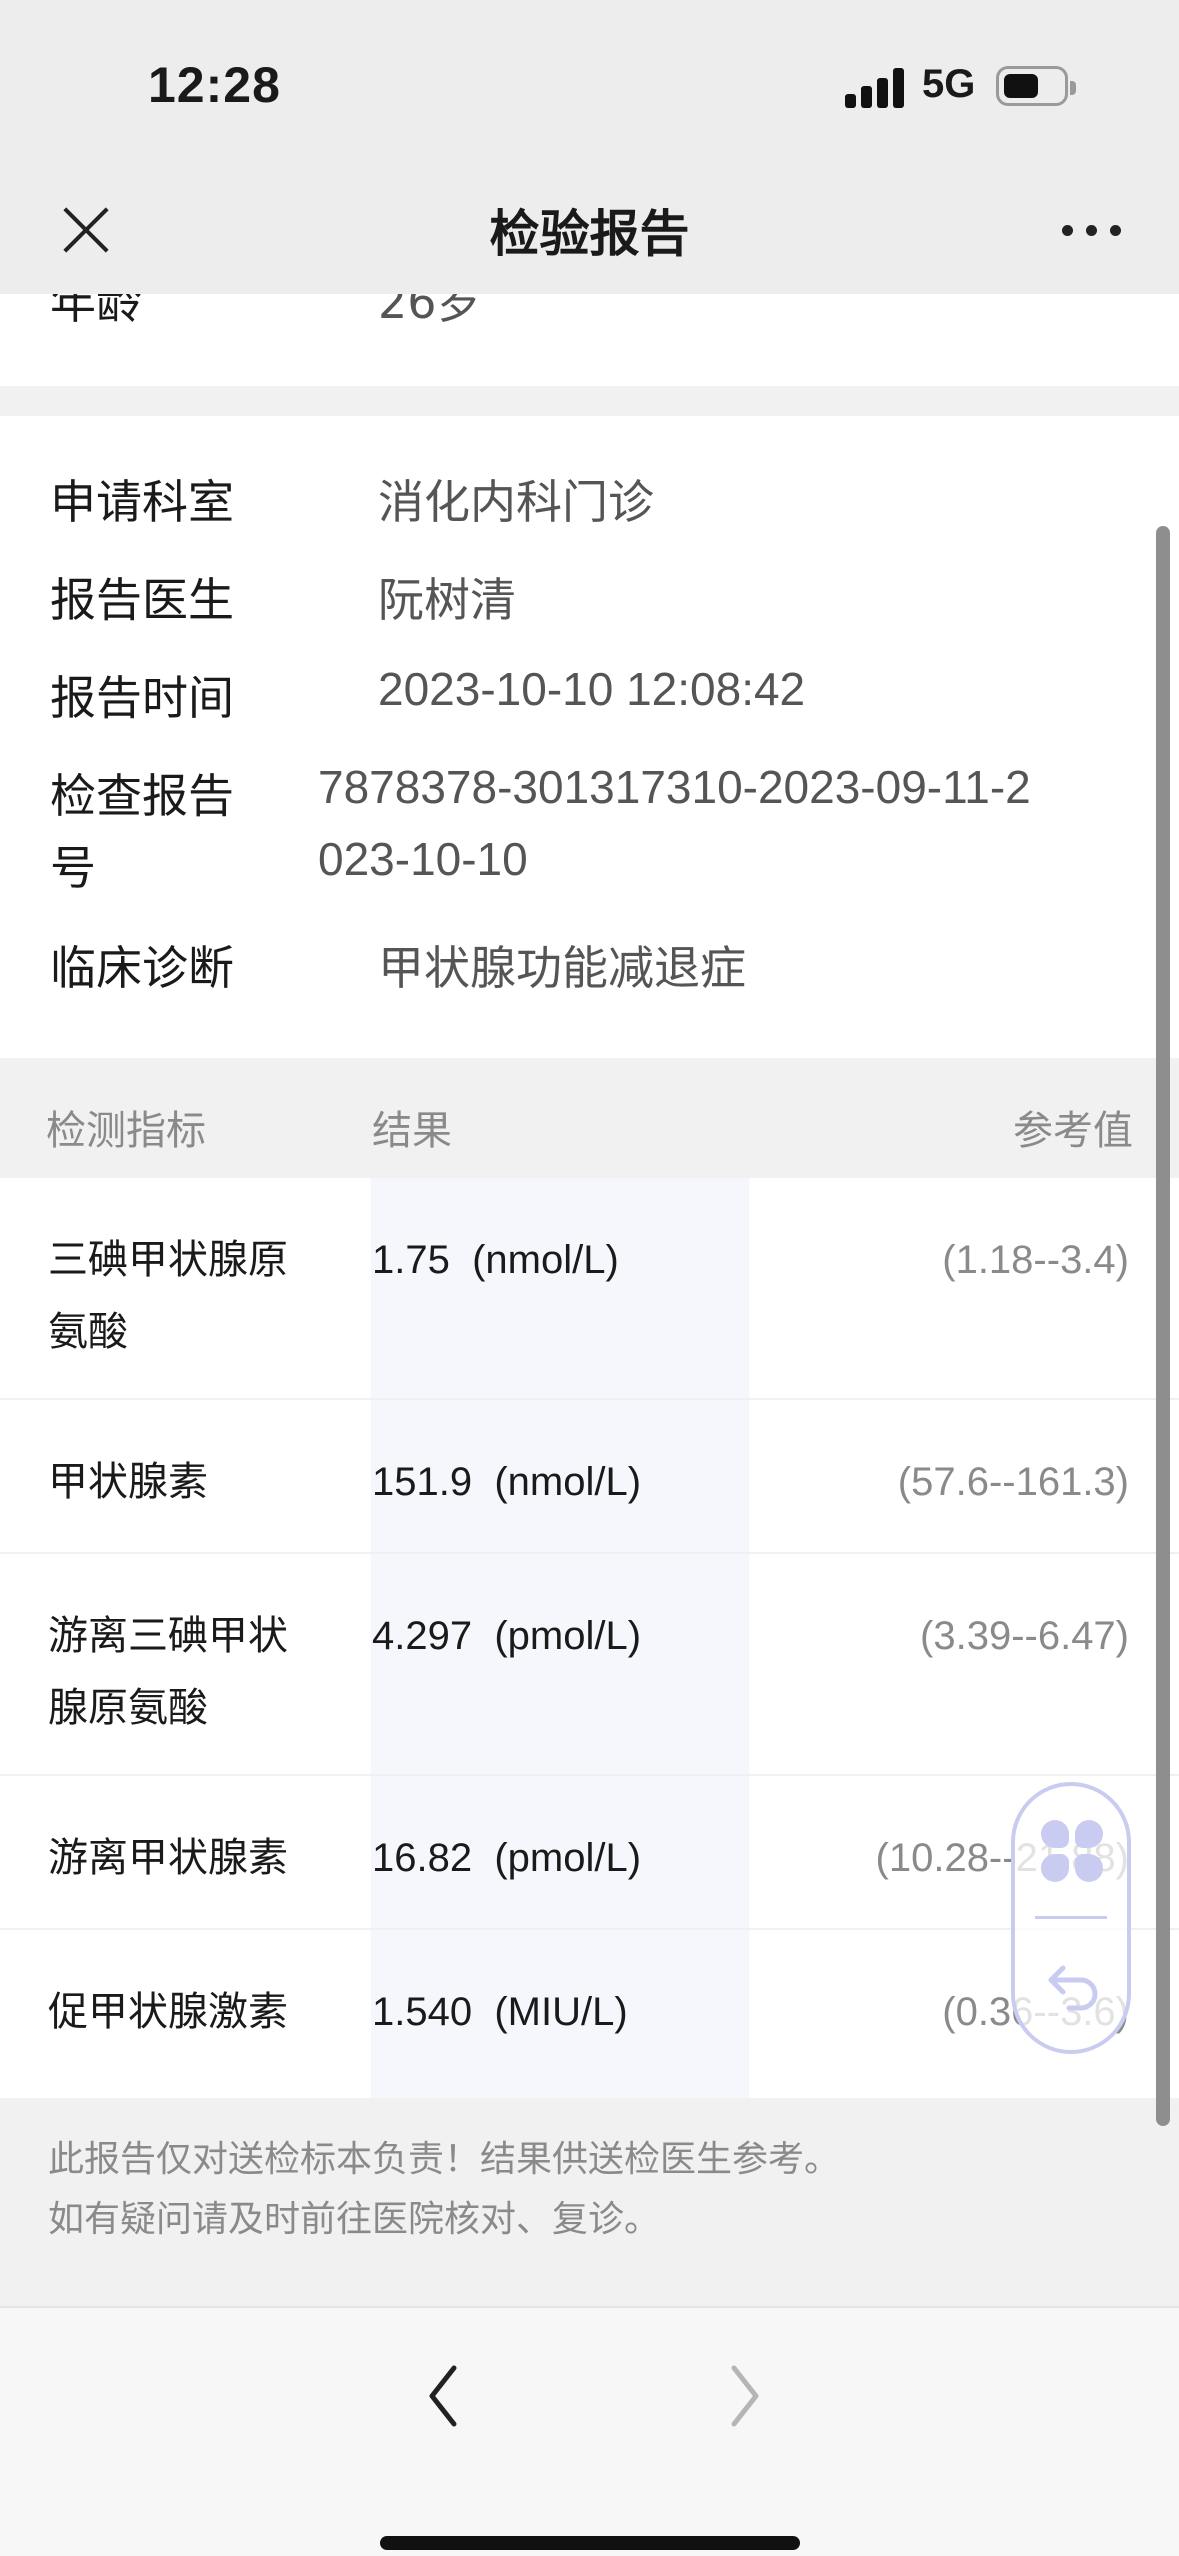 The height and width of the screenshot is (2556, 1179). Describe the element at coordinates (73, 868) in the screenshot. I see `report-no-label-2: 号` at that location.